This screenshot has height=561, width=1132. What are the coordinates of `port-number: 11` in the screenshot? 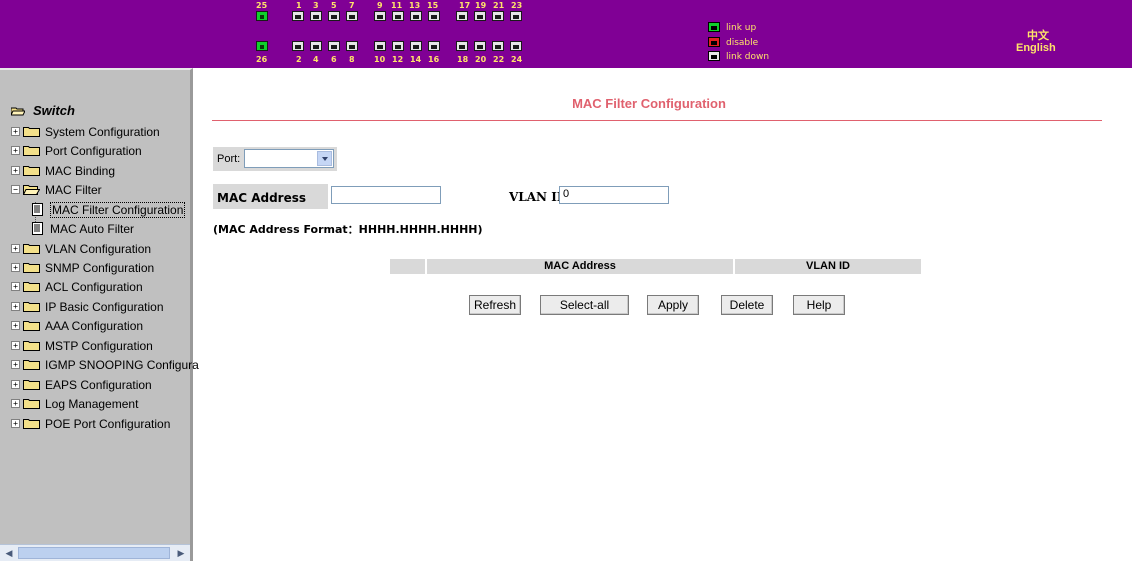 It's located at (397, 5).